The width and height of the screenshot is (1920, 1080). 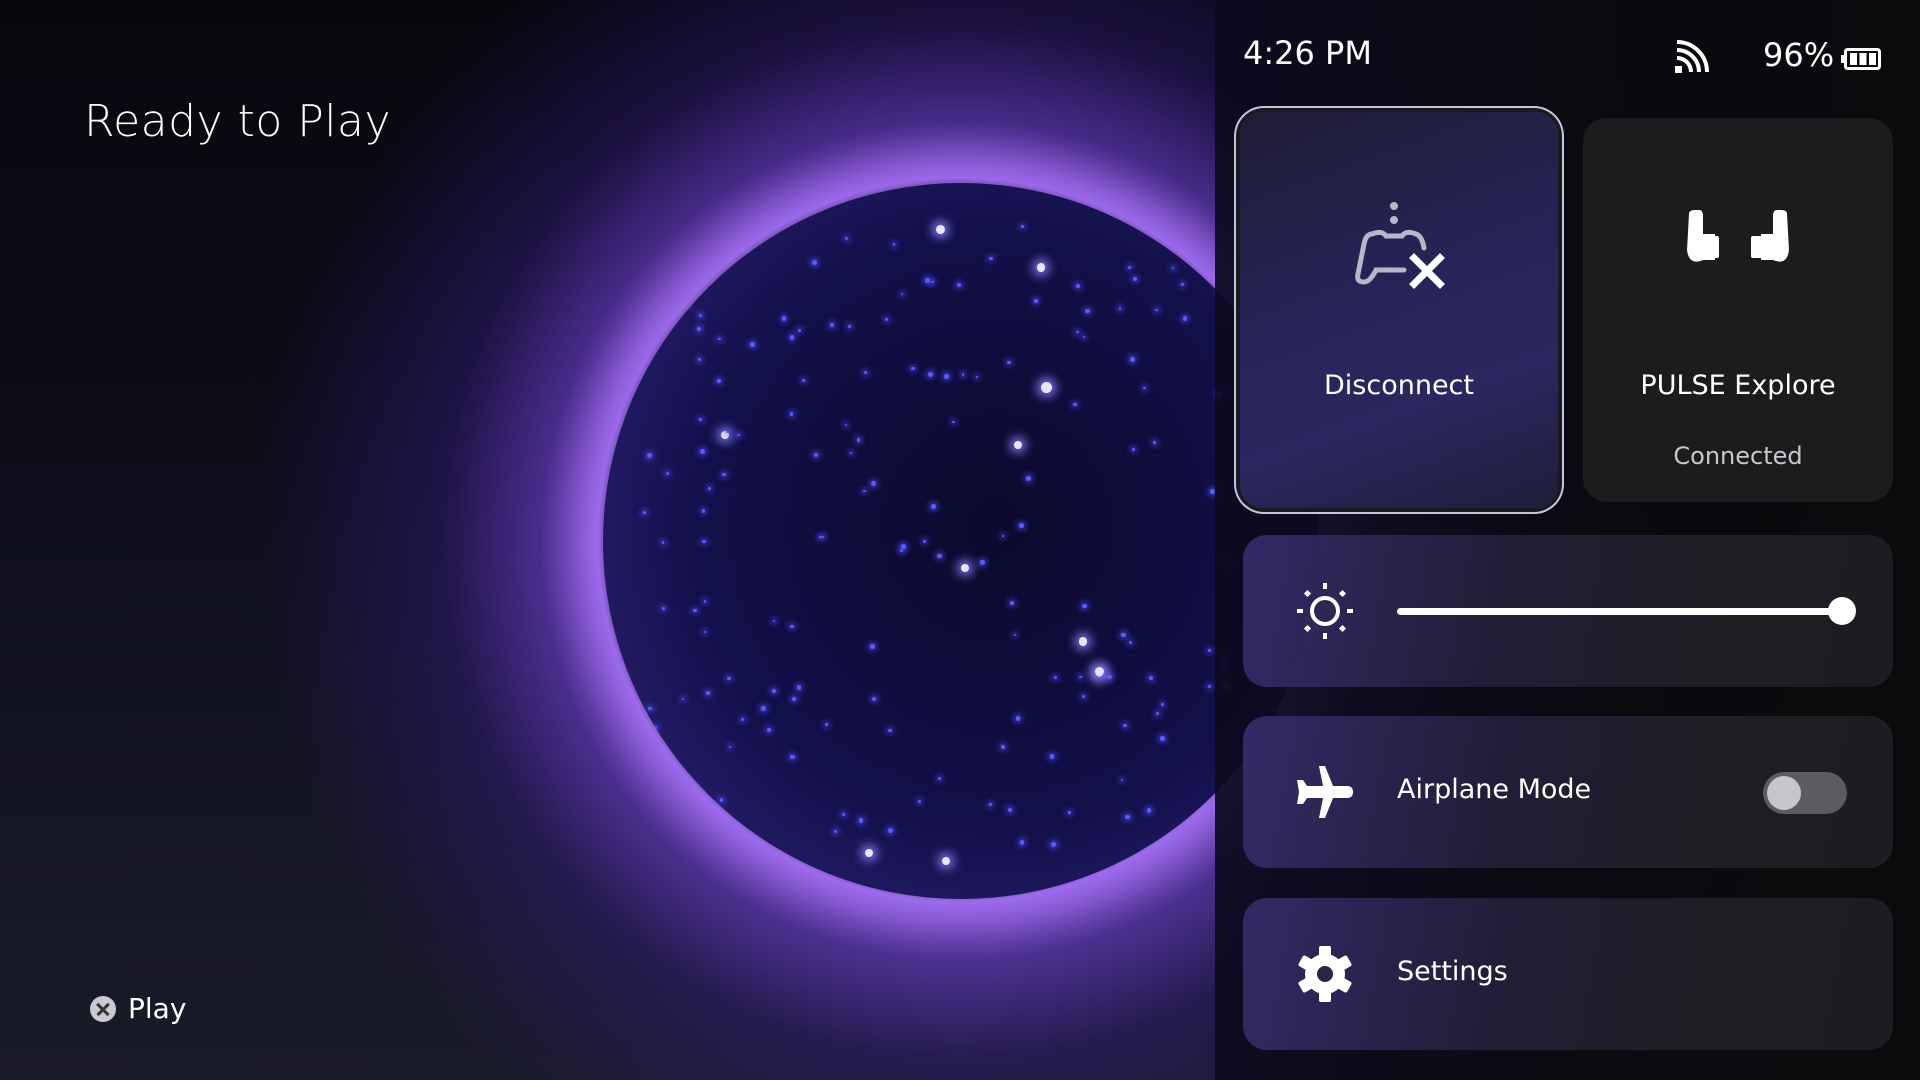 I want to click on airplane-mode-toggle, so click(x=1805, y=793).